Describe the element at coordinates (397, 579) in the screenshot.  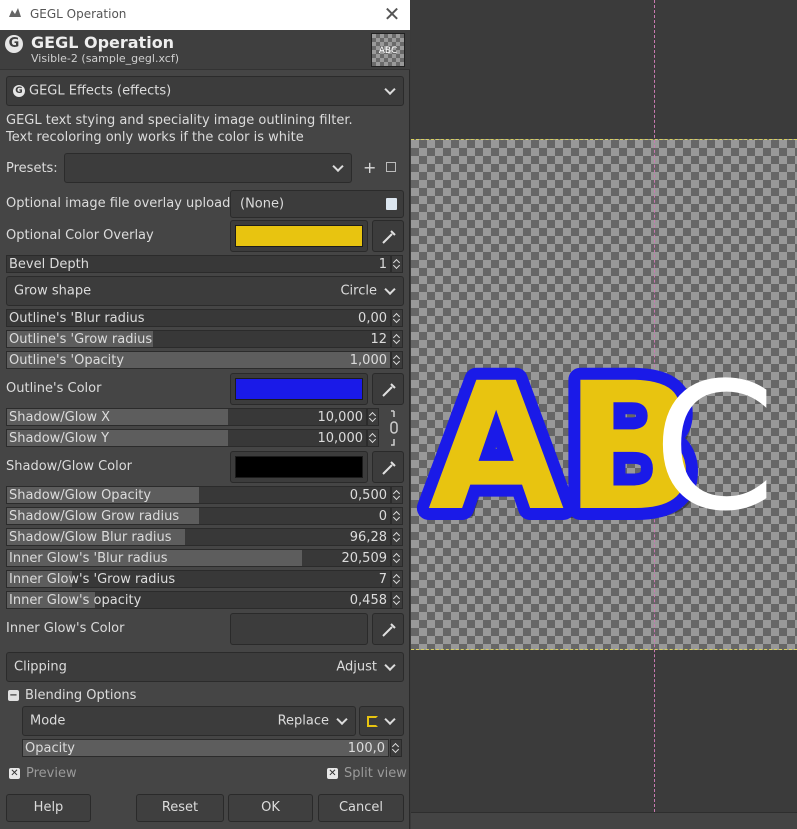
I see `inner-grow-spin` at that location.